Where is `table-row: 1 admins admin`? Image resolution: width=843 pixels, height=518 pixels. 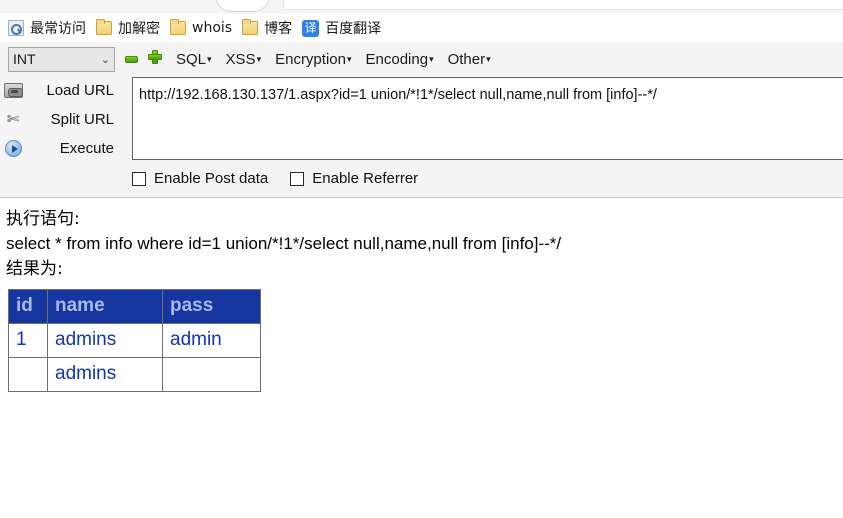
table-row: 1 admins admin is located at coordinates (134, 340).